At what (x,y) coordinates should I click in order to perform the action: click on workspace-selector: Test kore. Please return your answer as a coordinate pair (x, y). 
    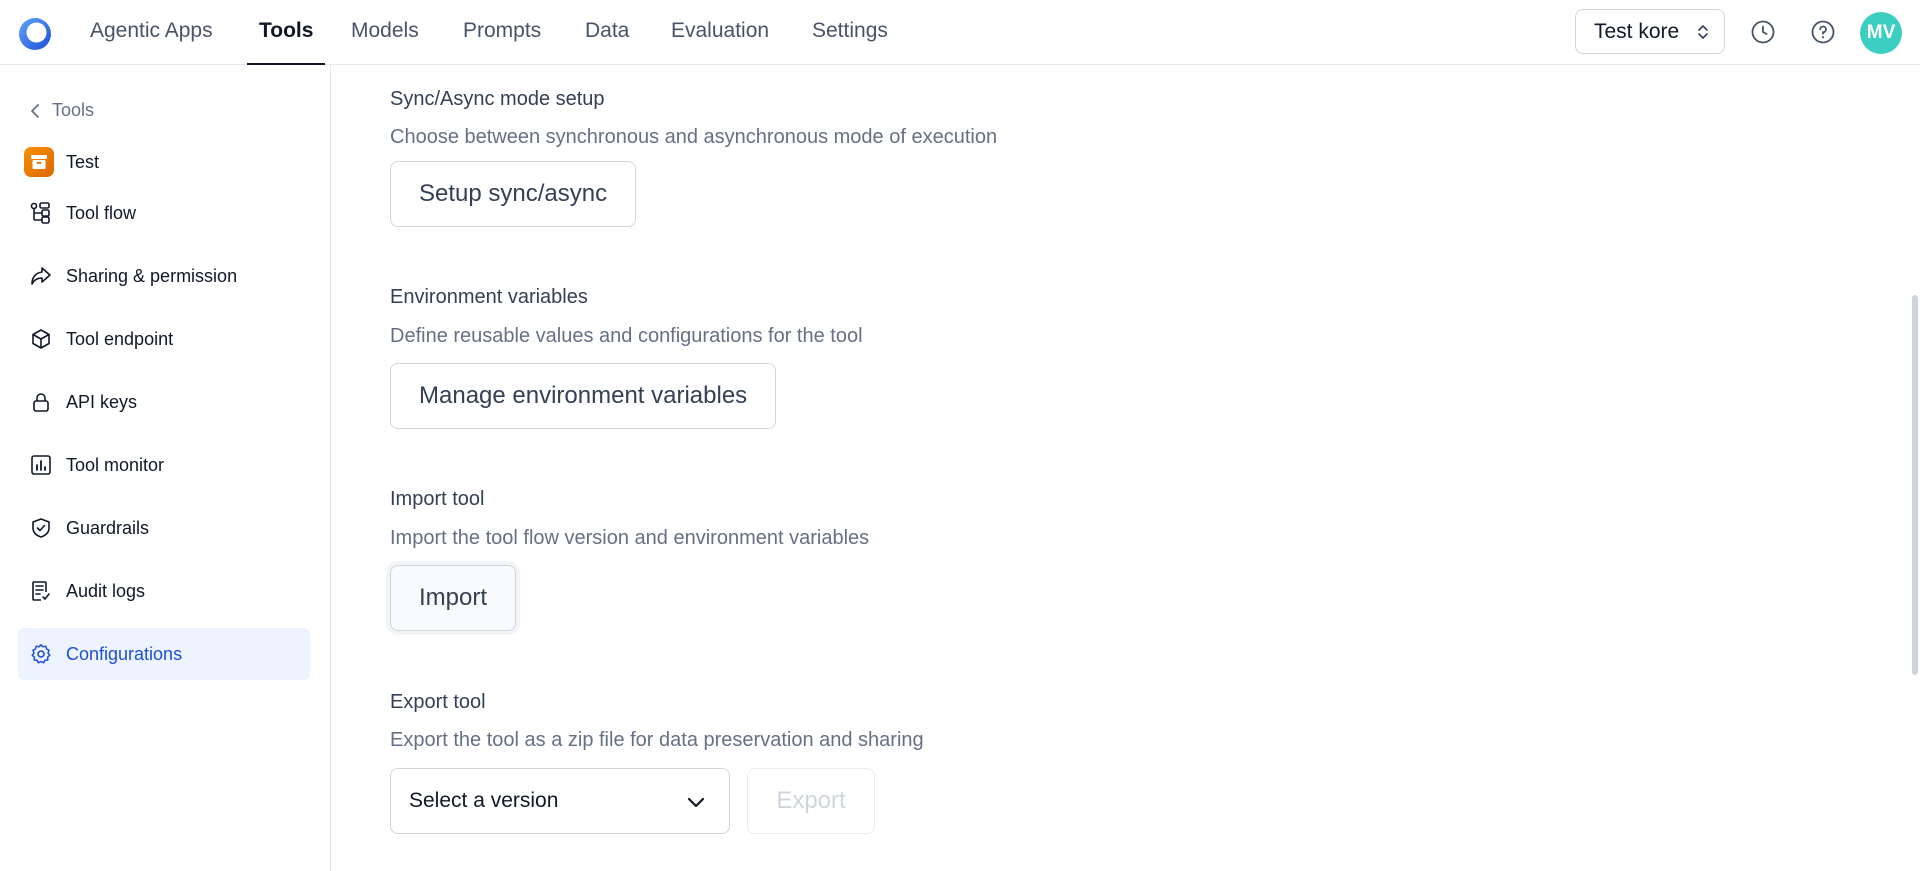
    Looking at the image, I should click on (1650, 31).